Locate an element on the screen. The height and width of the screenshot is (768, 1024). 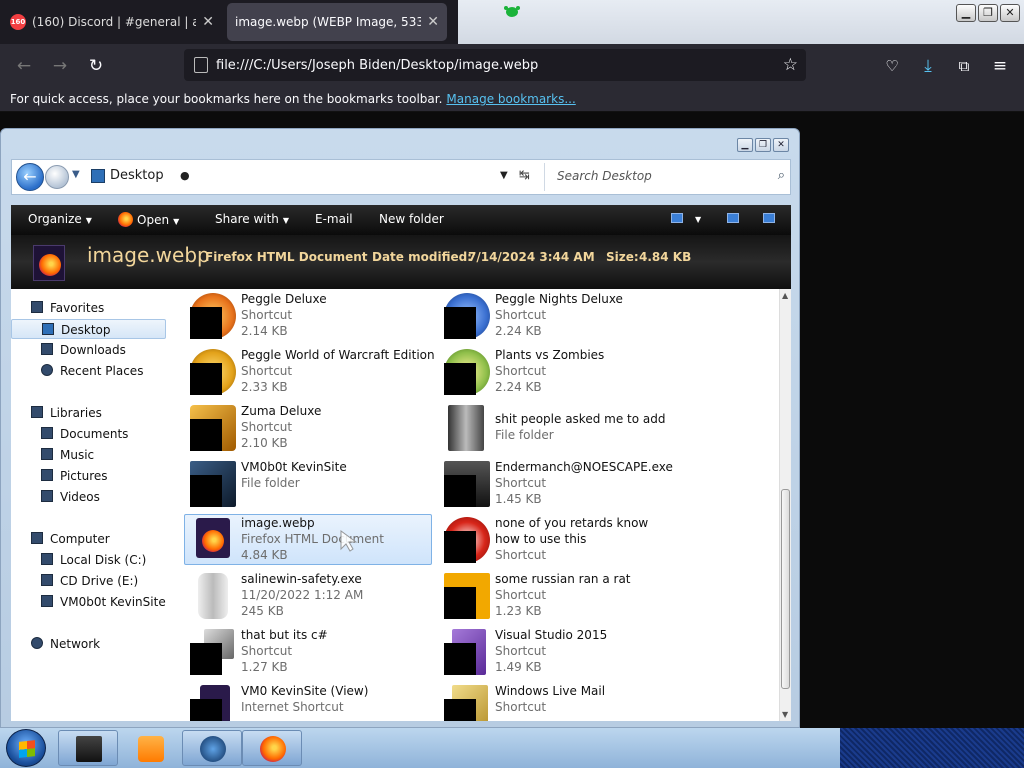
view-dropdown-icon: ▼ is located at coordinates (698, 219).